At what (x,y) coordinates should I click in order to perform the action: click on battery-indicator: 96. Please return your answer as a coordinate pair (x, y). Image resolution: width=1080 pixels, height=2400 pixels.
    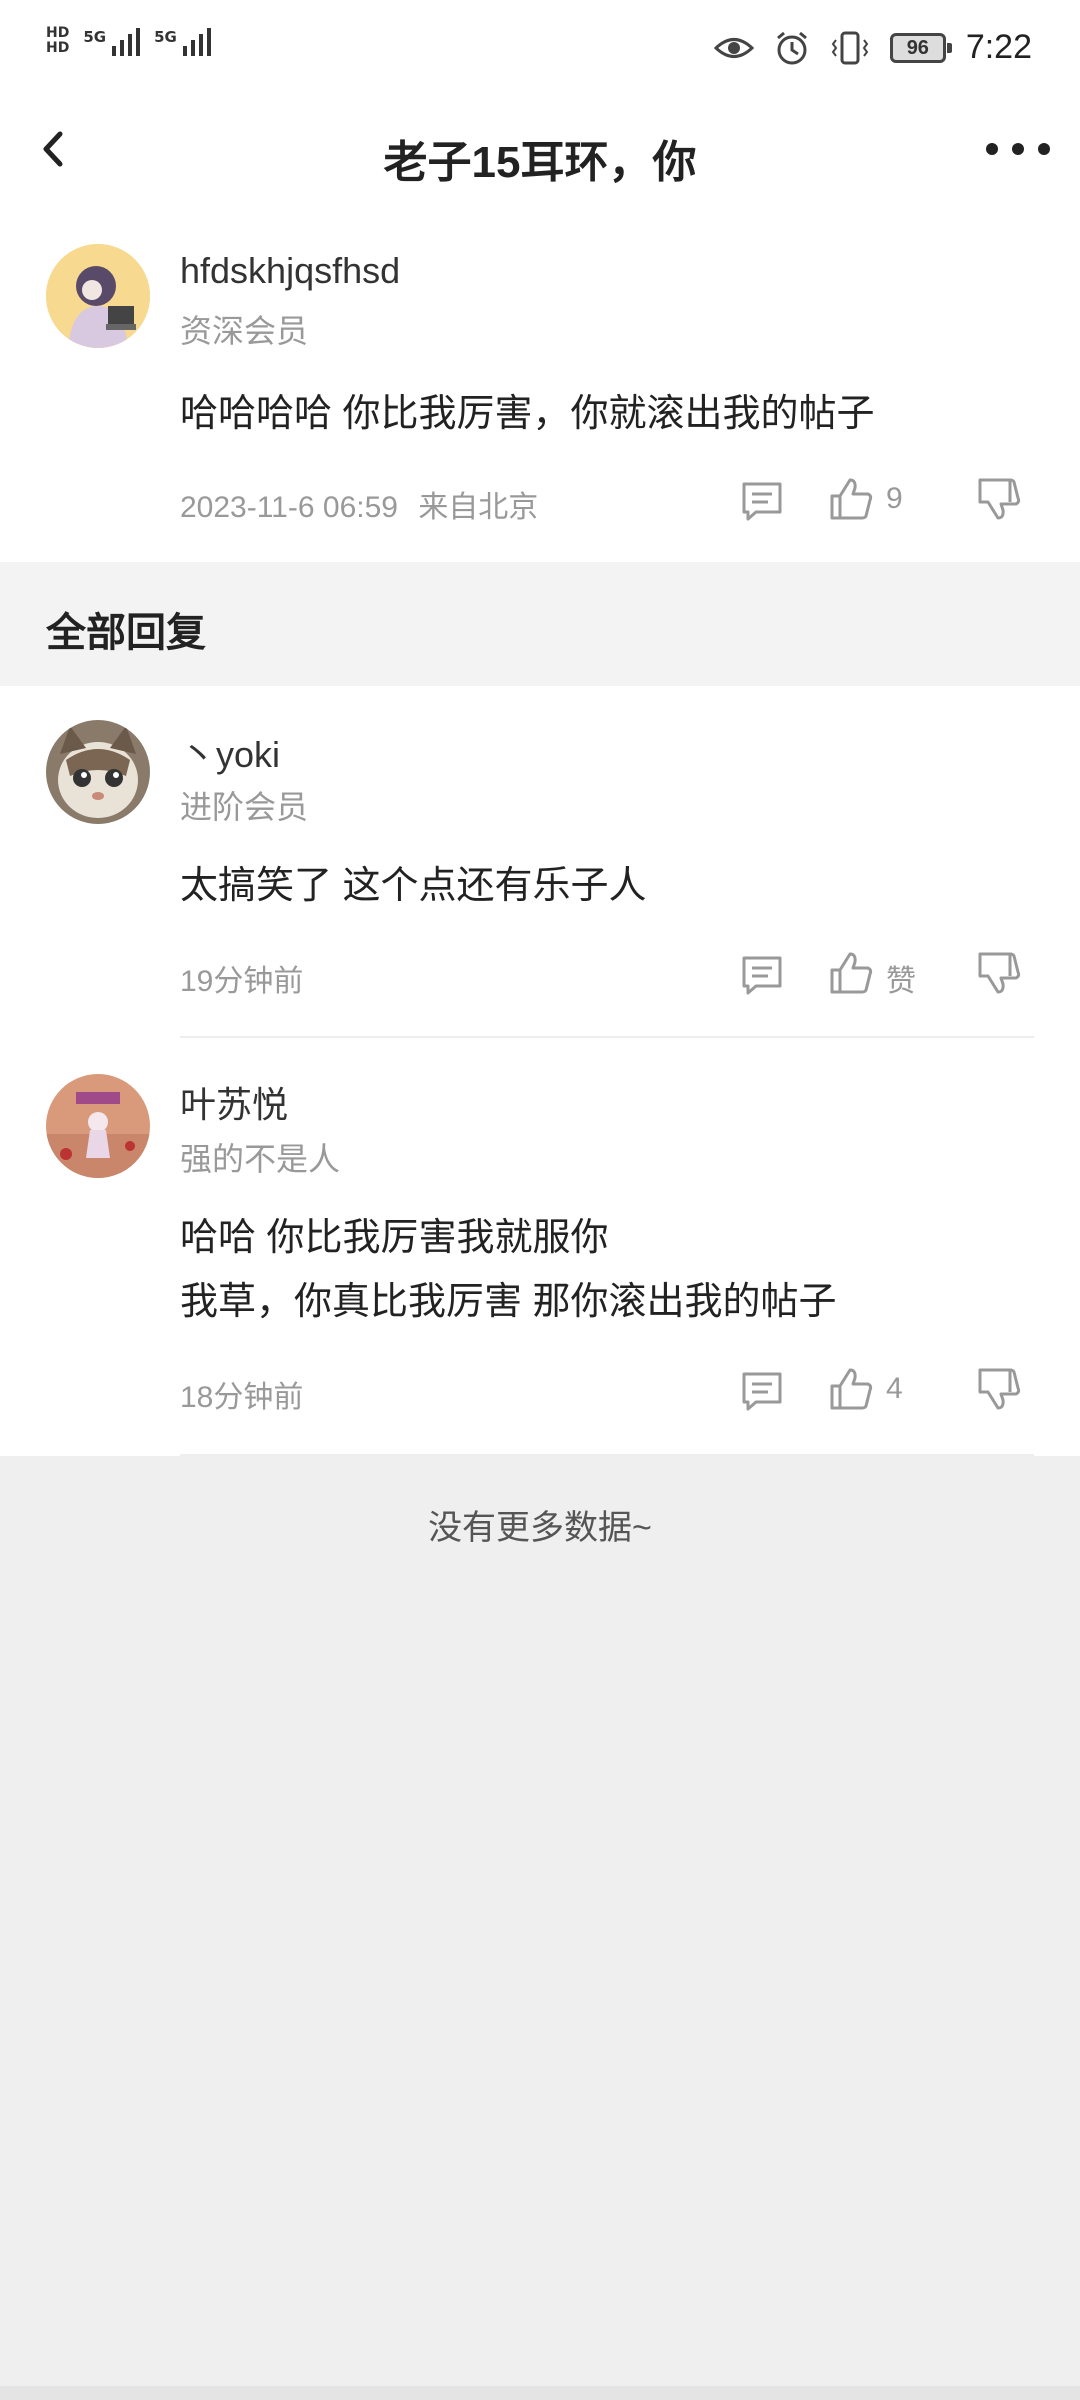
    Looking at the image, I should click on (920, 47).